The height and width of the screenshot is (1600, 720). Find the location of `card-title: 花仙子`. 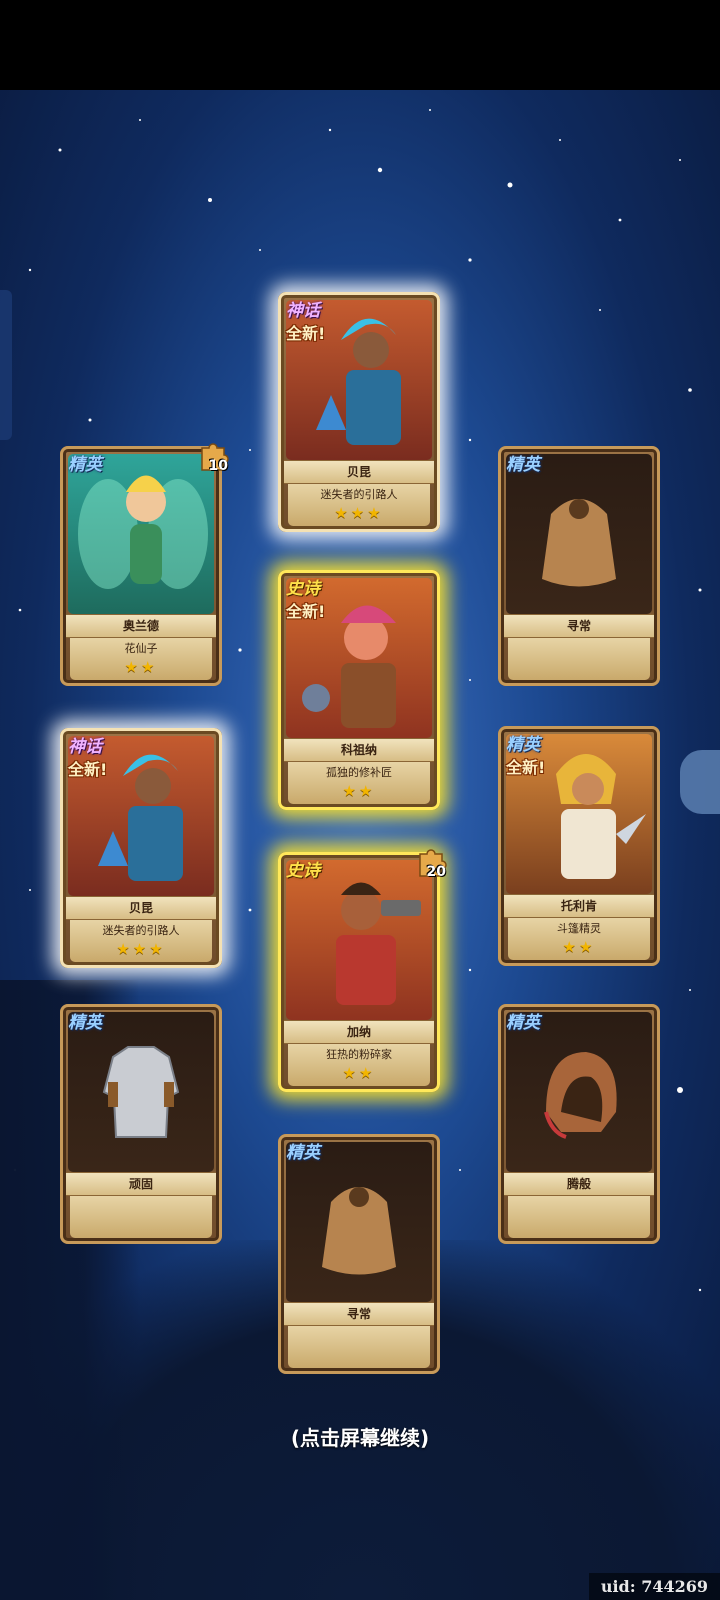

card-title: 花仙子 is located at coordinates (141, 648).